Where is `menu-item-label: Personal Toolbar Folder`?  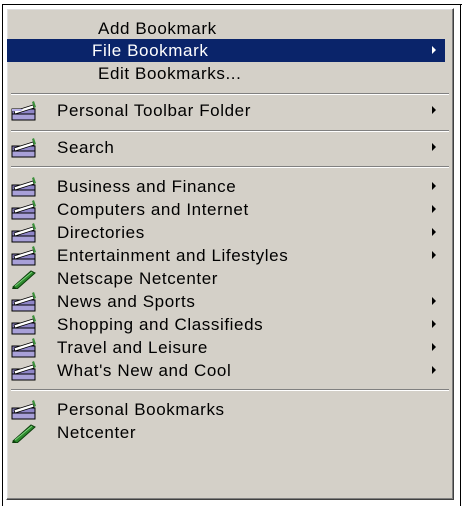
menu-item-label: Personal Toolbar Folder is located at coordinates (154, 110).